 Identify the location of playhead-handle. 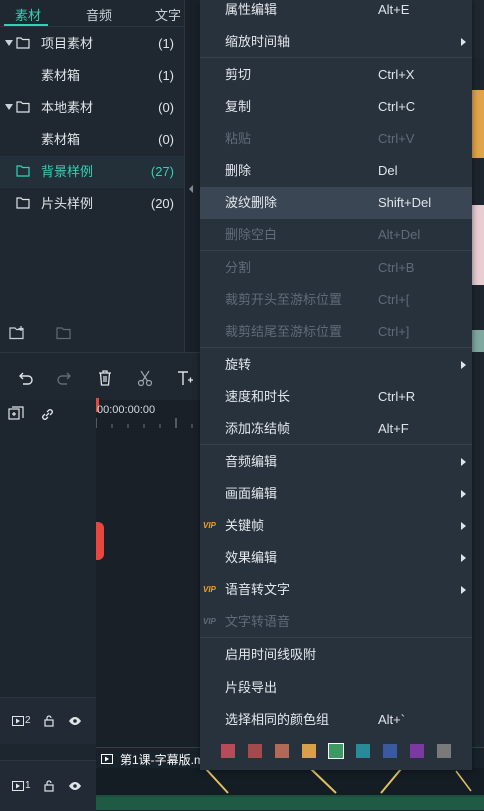
(100, 541).